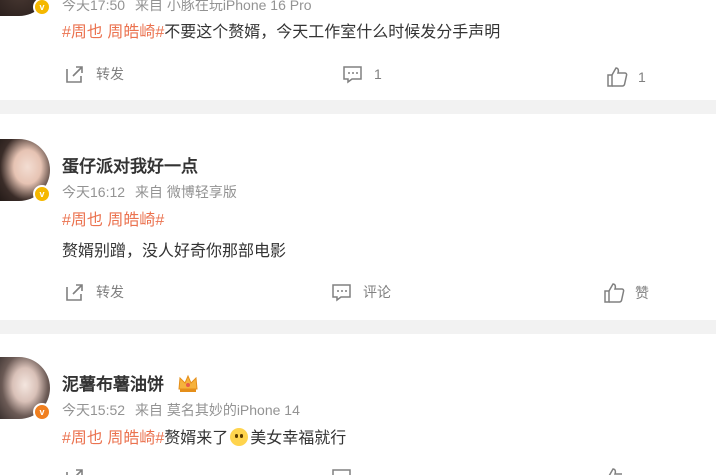 The width and height of the screenshot is (716, 475). What do you see at coordinates (94, 410) in the screenshot?
I see `post-time: 今天15:52` at bounding box center [94, 410].